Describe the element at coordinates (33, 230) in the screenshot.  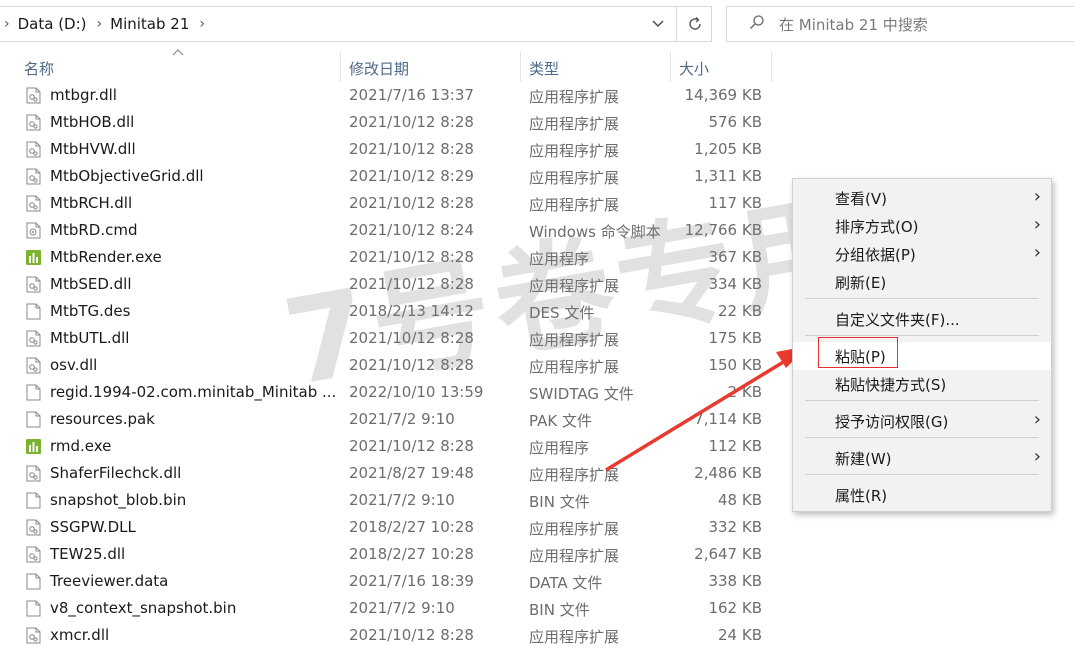
I see `cmd-file-icon` at that location.